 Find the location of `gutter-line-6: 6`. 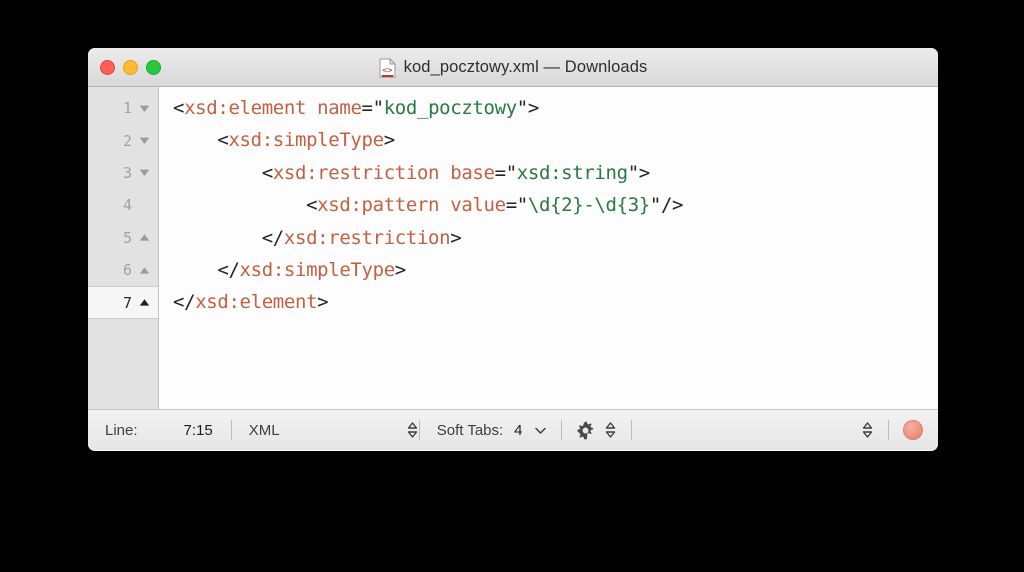

gutter-line-6: 6 is located at coordinates (123, 270).